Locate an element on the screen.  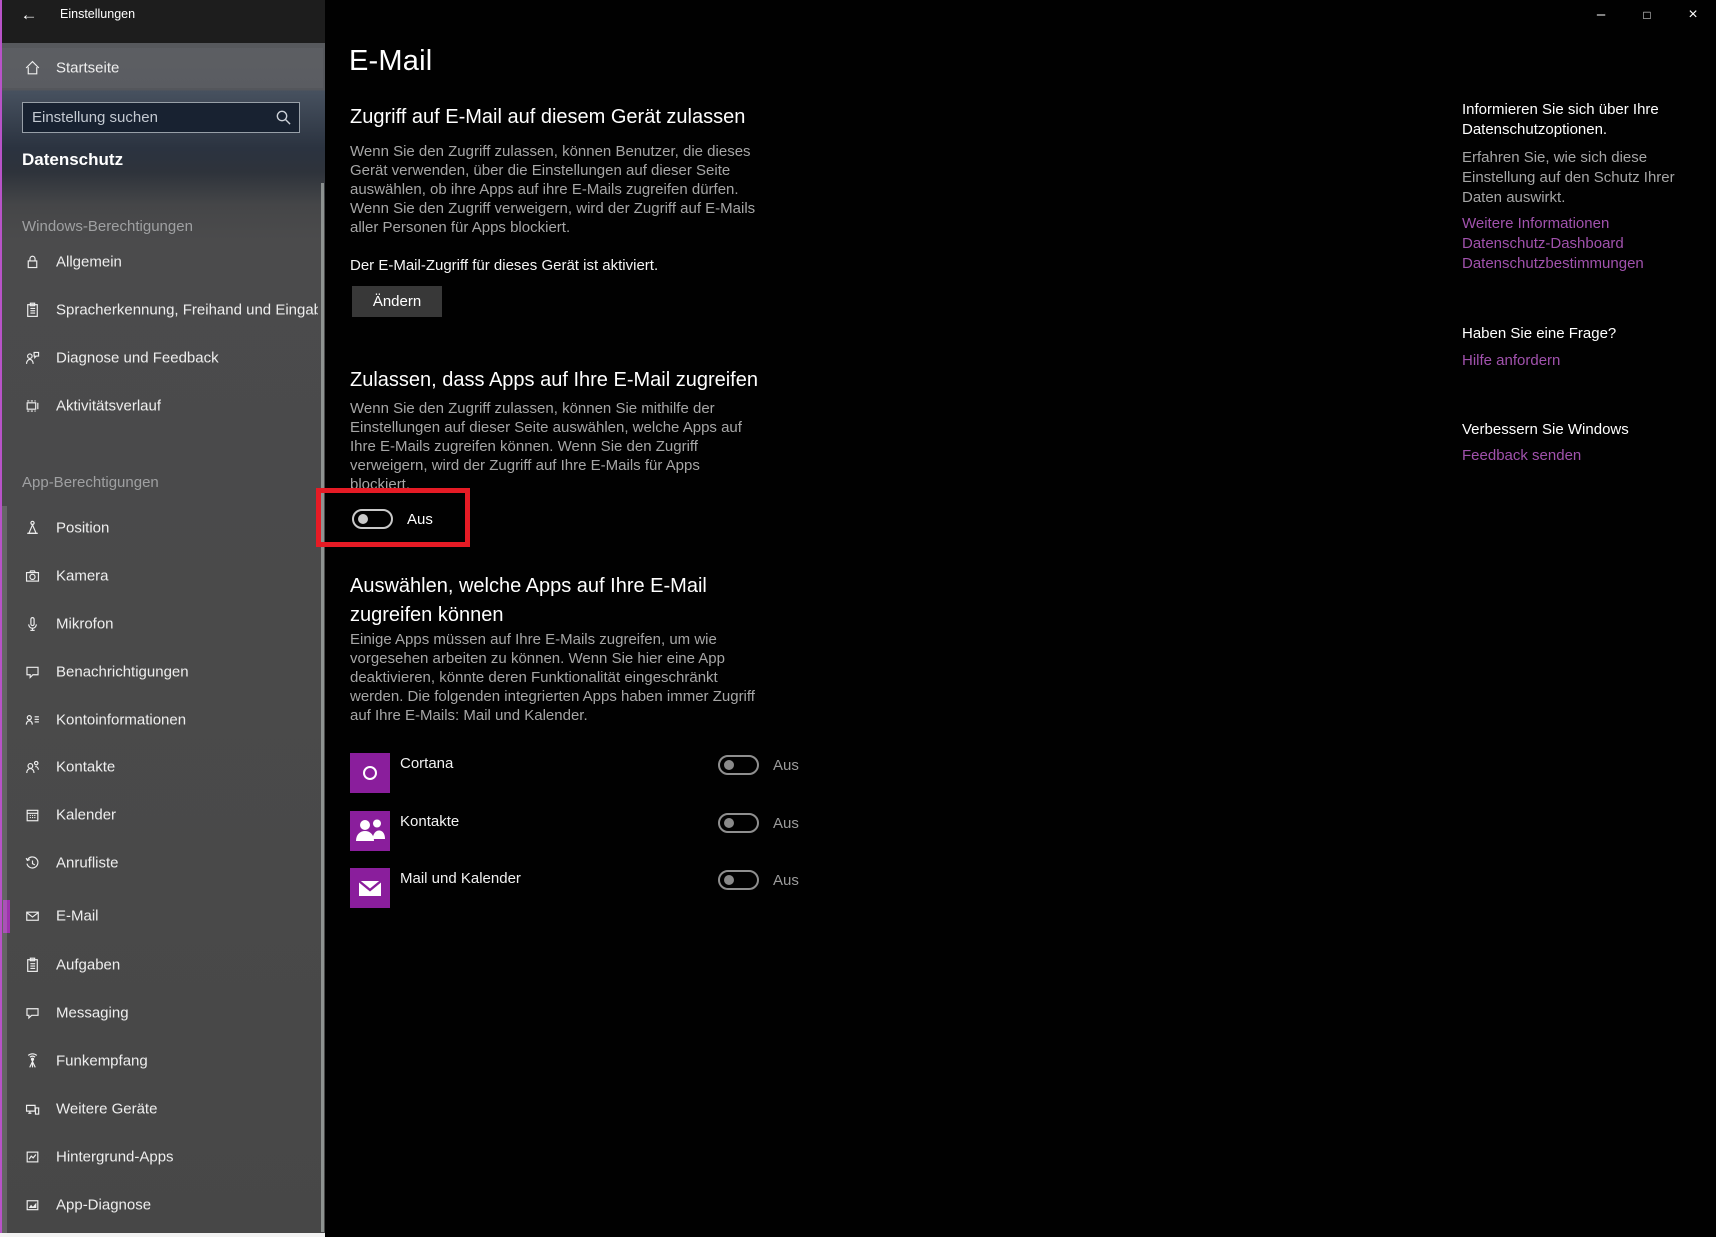
improve-heading: Verbessern Sie Windows is located at coordinates (1545, 429).